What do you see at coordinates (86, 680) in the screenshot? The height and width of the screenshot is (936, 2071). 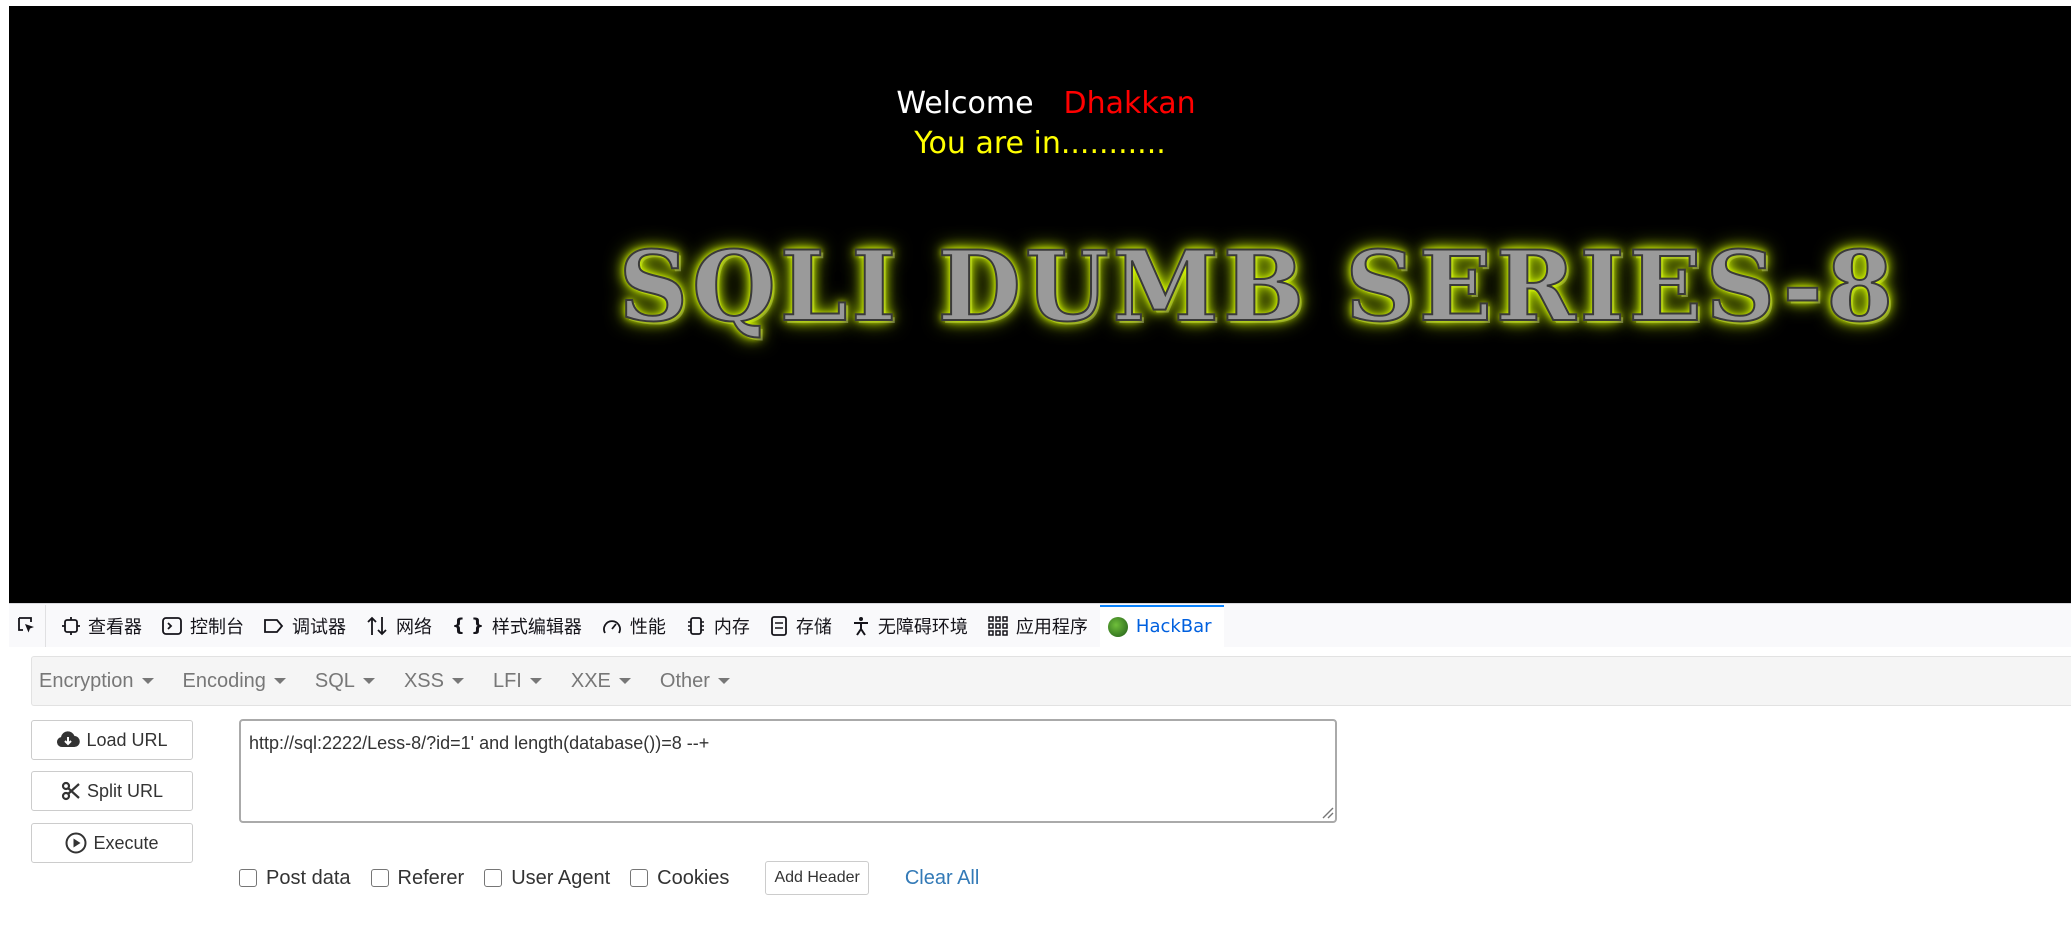 I see `menu-label: Encryption` at bounding box center [86, 680].